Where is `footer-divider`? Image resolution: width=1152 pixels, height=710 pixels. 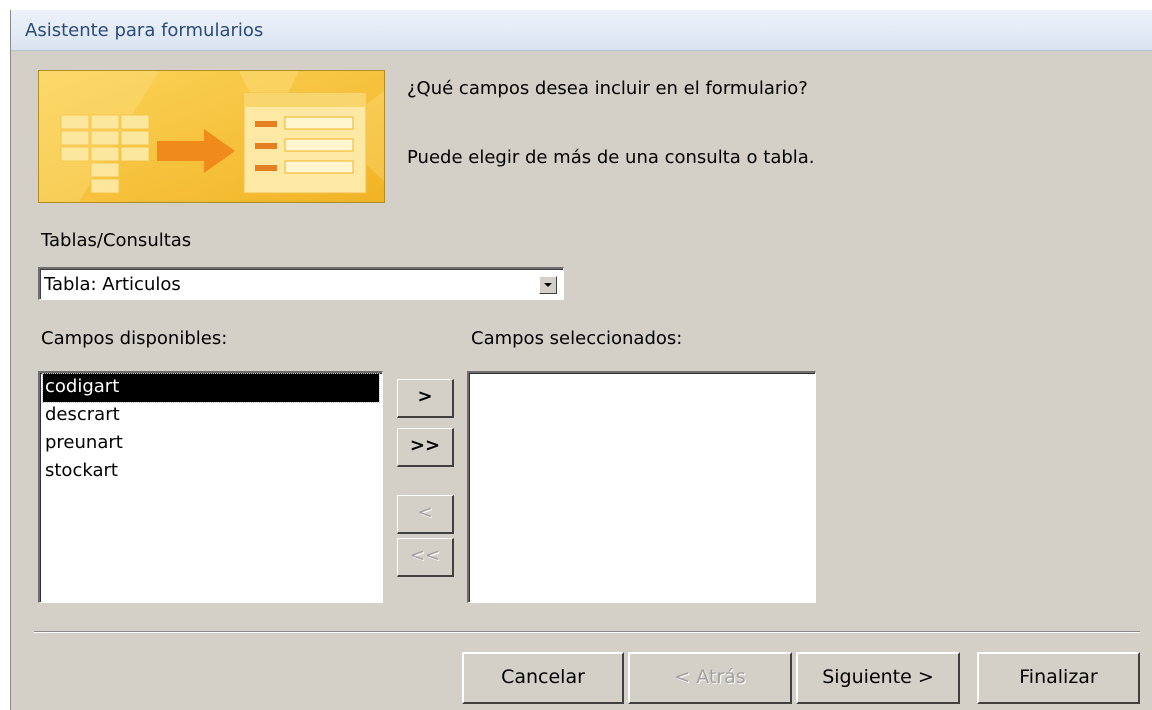
footer-divider is located at coordinates (587, 632).